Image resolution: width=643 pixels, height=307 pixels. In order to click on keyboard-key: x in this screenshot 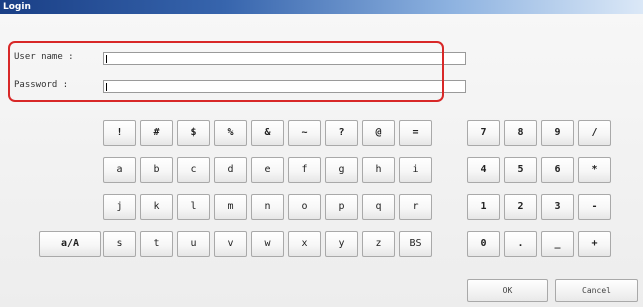, I will do `click(304, 244)`.